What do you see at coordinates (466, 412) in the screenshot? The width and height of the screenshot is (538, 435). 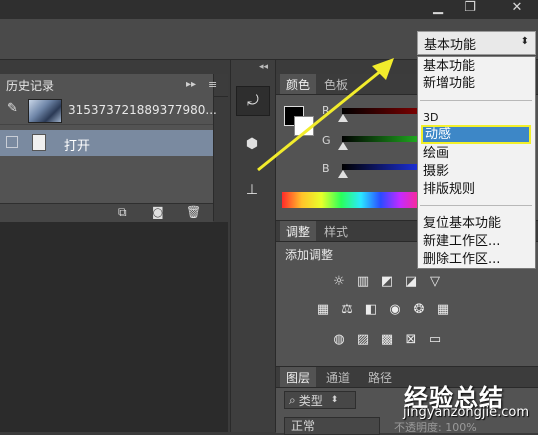 I see `watermark-url: jingyanzongjie.com` at bounding box center [466, 412].